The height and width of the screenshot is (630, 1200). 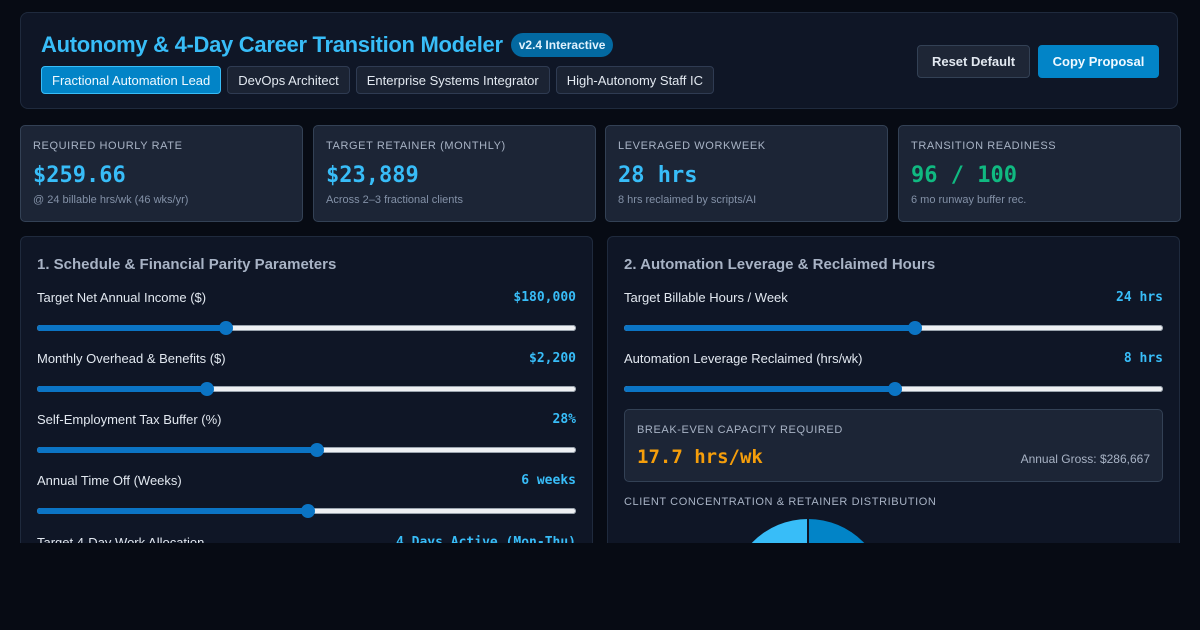 I want to click on field-label: Automation Leverage Reclaimed (hrs/wk), so click(x=743, y=358).